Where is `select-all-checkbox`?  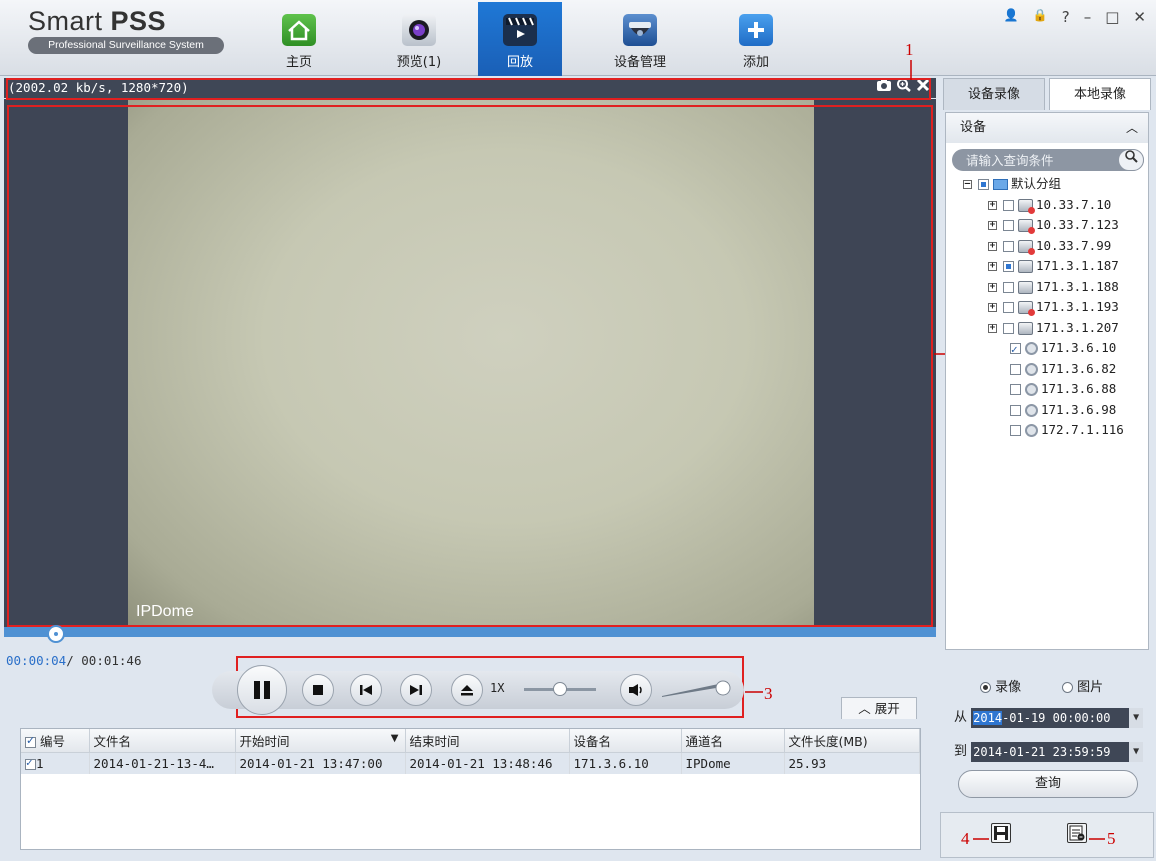
select-all-checkbox is located at coordinates (30, 741).